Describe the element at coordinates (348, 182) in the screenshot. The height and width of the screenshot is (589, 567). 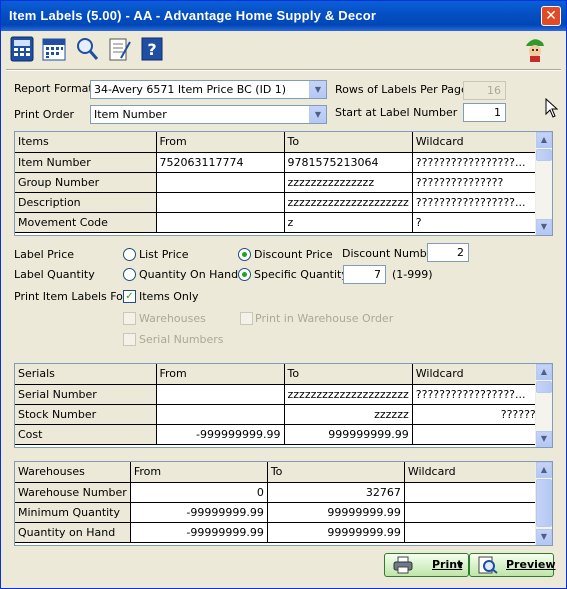
I see `to-cell: zzzzzzzzzzzzzzz` at that location.